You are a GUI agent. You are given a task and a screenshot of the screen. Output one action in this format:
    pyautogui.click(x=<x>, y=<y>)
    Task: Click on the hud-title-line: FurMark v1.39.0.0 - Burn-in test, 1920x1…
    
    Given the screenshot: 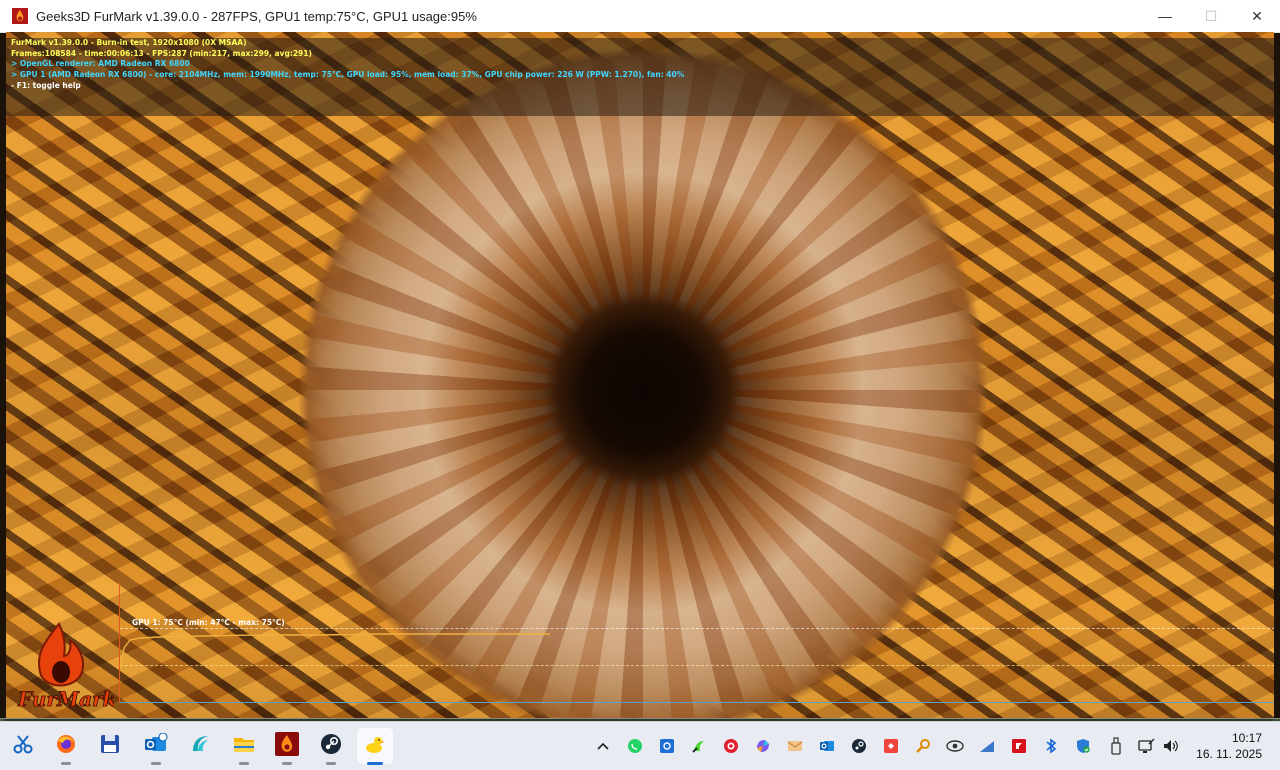 What is the action you would take?
    pyautogui.click(x=129, y=42)
    